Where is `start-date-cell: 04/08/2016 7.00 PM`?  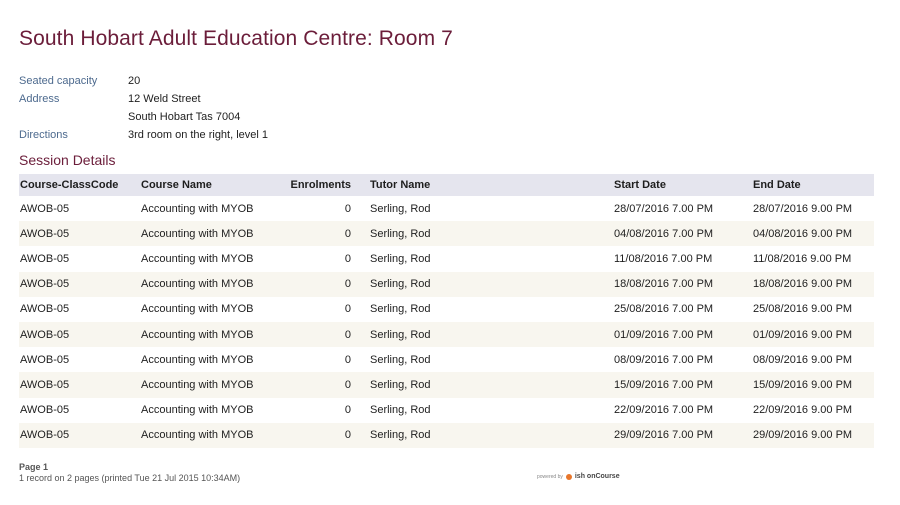
start-date-cell: 04/08/2016 7.00 PM is located at coordinates (682, 234).